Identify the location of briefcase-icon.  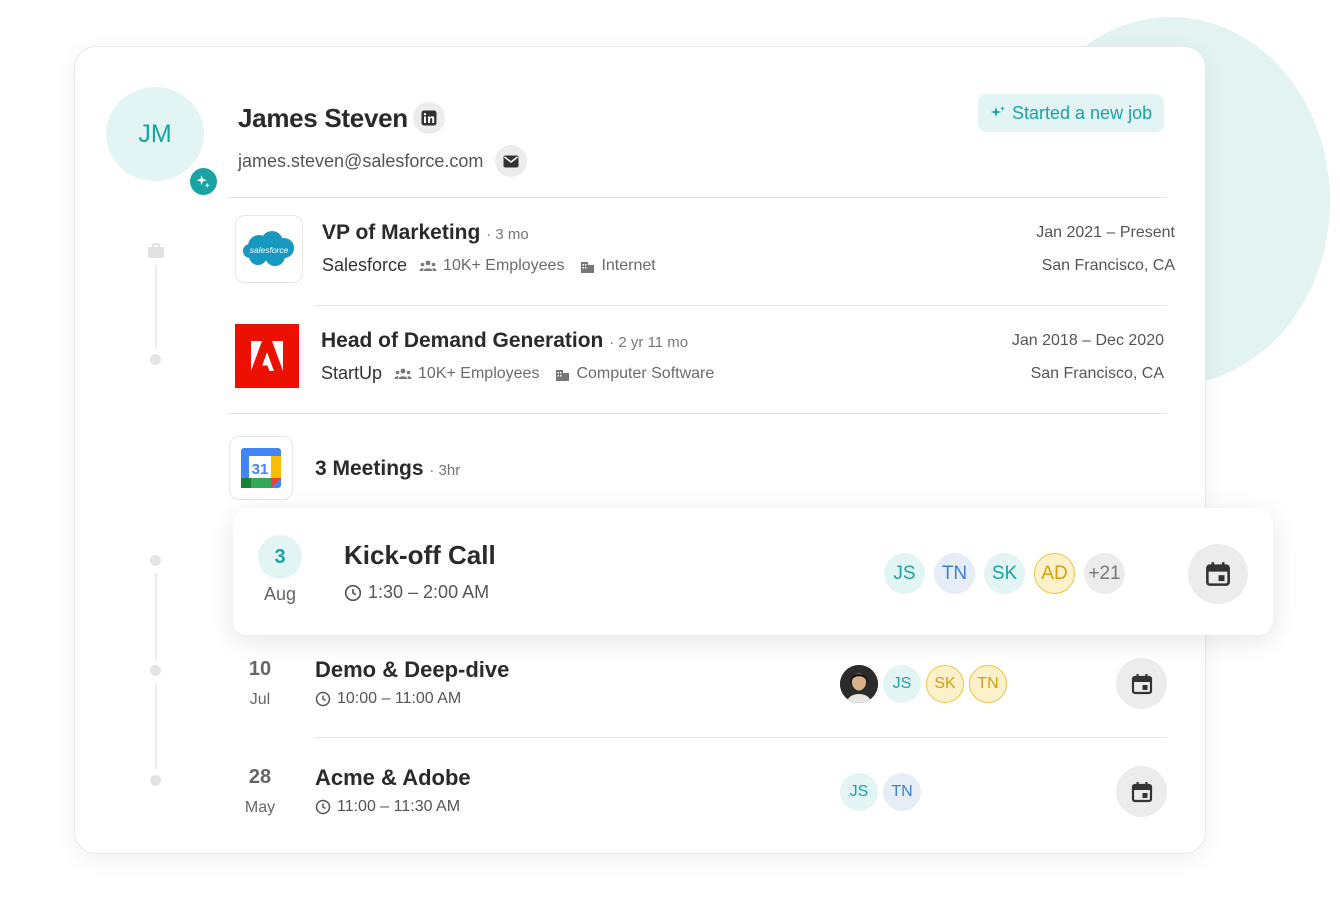
(156, 250).